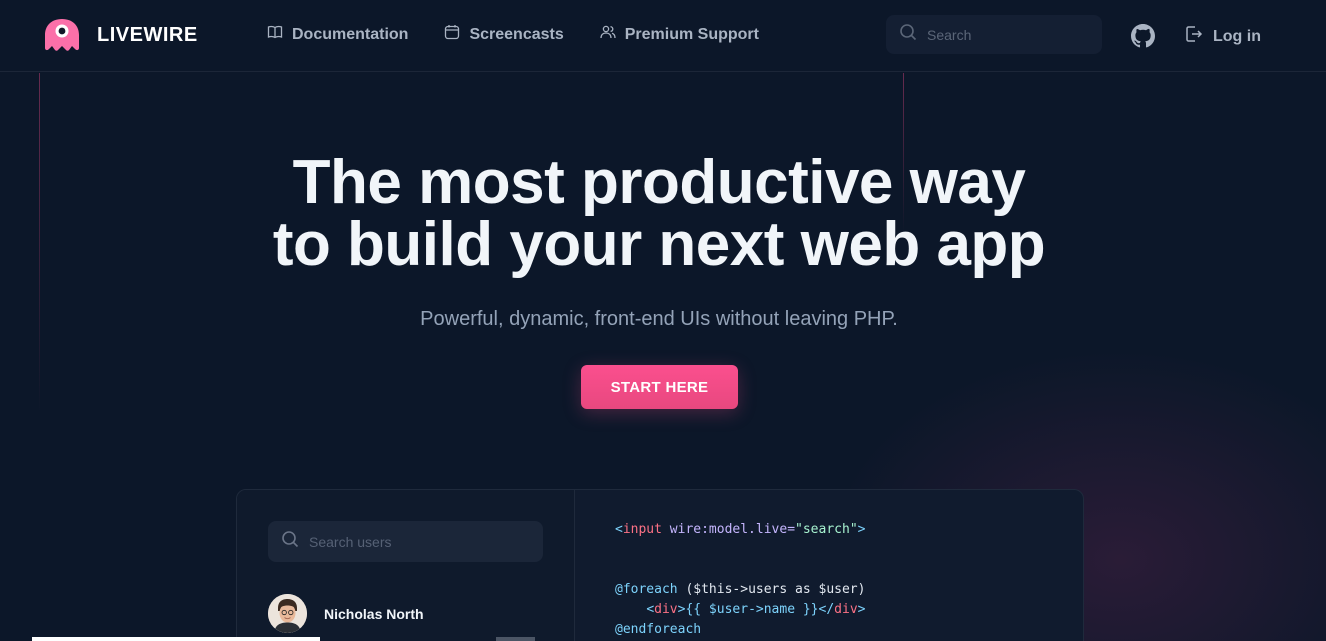 The height and width of the screenshot is (641, 1326). Describe the element at coordinates (826, 609) in the screenshot. I see `code-token: </` at that location.